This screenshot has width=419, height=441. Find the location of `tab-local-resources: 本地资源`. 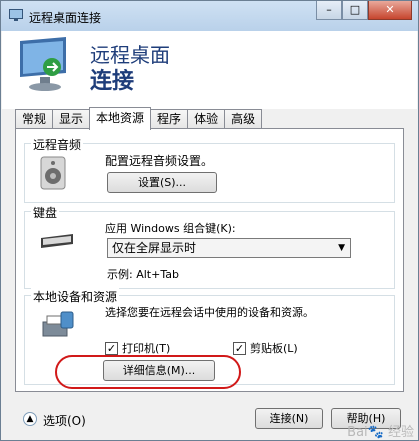

tab-local-resources: 本地资源 is located at coordinates (120, 118).